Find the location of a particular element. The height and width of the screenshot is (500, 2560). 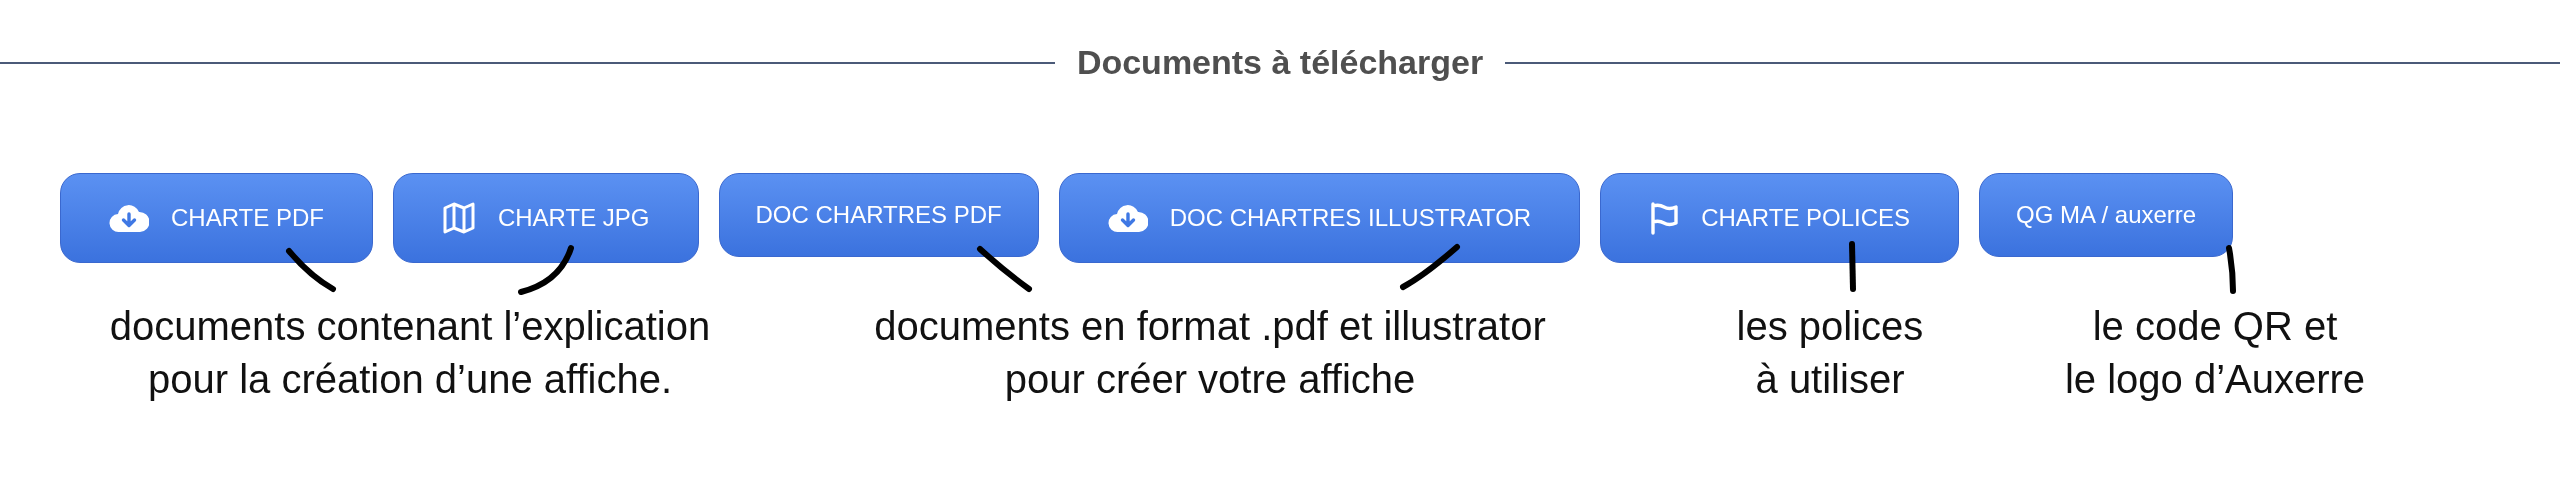

download-button: CHARTE POLICES is located at coordinates (1780, 218).